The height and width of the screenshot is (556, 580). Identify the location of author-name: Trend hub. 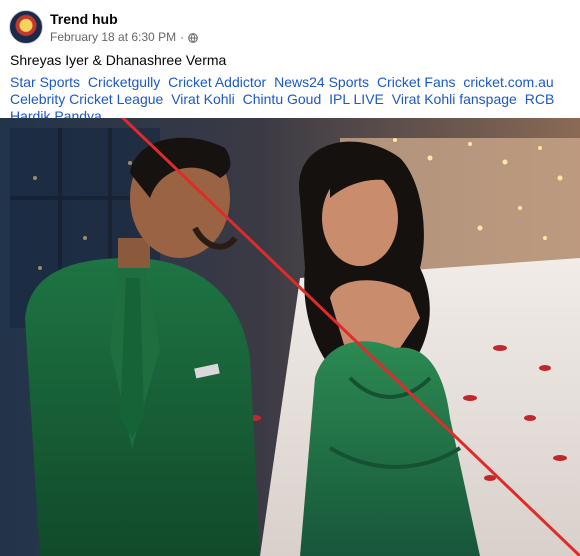
(84, 19).